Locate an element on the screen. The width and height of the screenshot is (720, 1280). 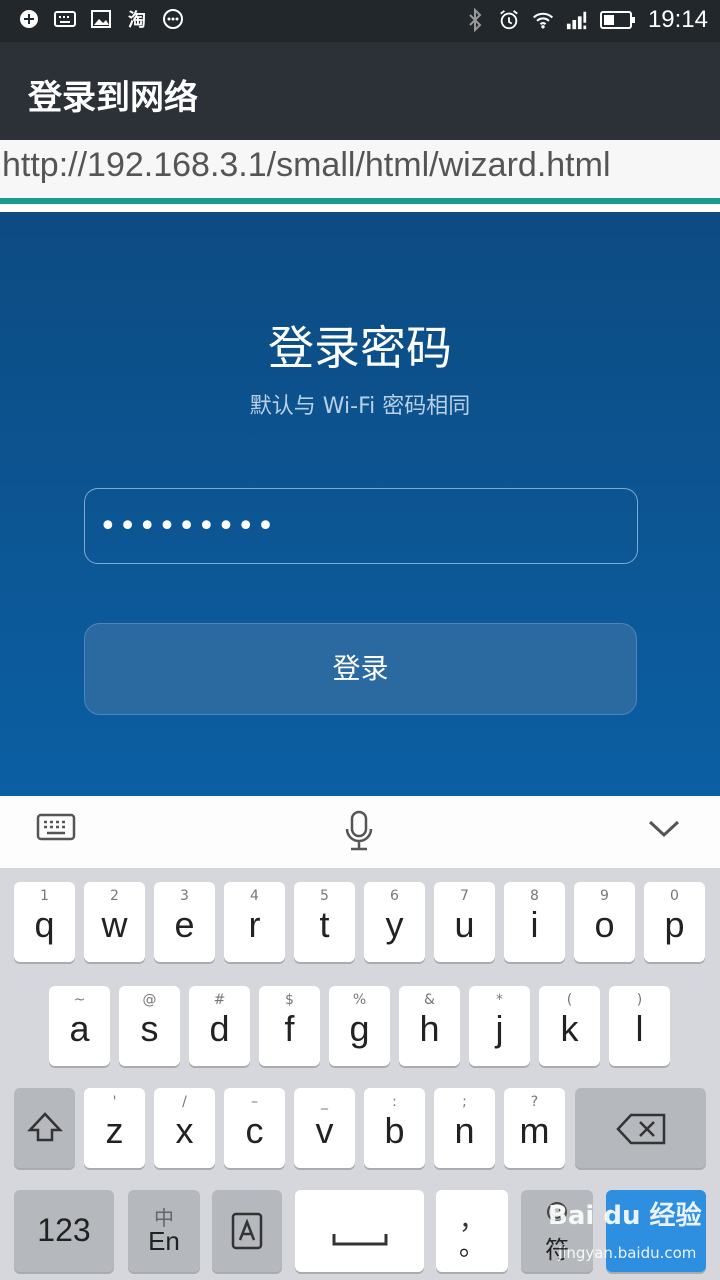
key-u: 7u is located at coordinates (464, 922).